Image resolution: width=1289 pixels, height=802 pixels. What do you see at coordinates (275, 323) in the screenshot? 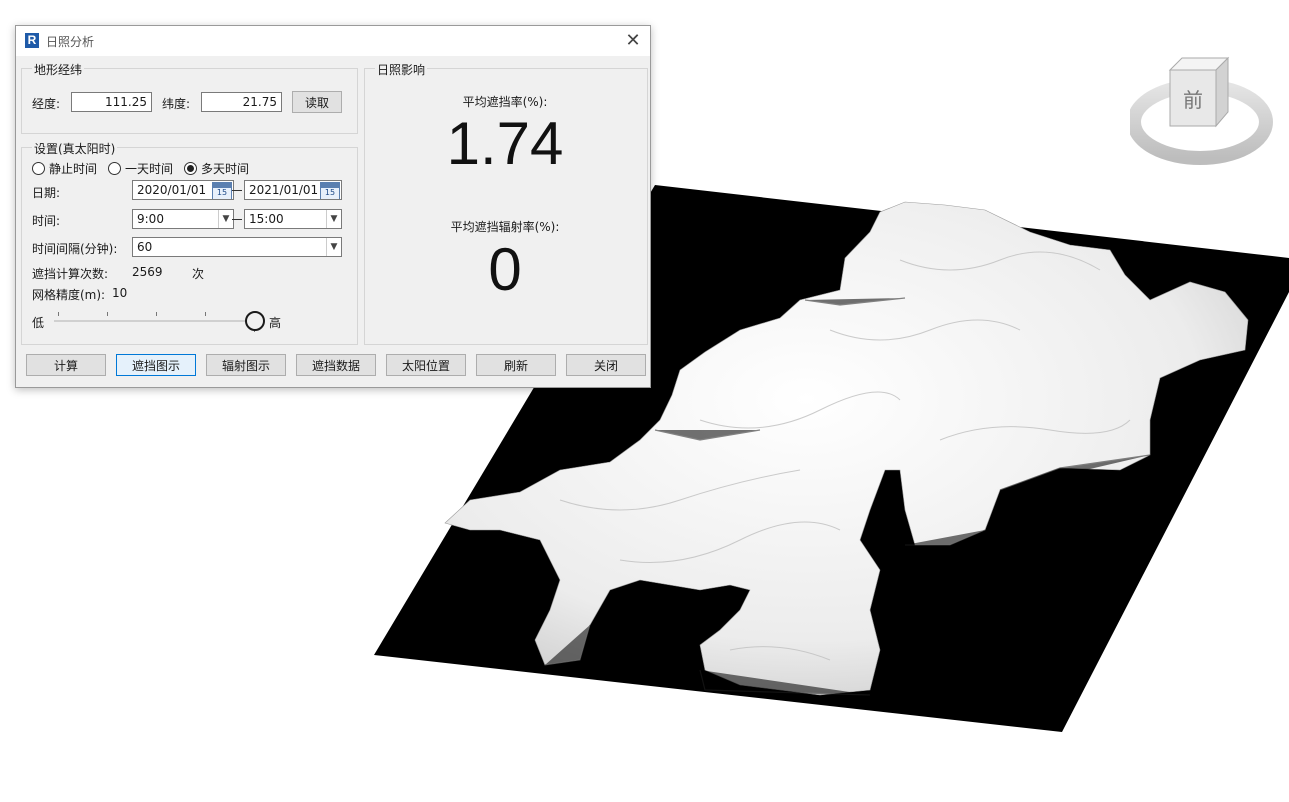
I see `slider-high-label: 高` at bounding box center [275, 323].